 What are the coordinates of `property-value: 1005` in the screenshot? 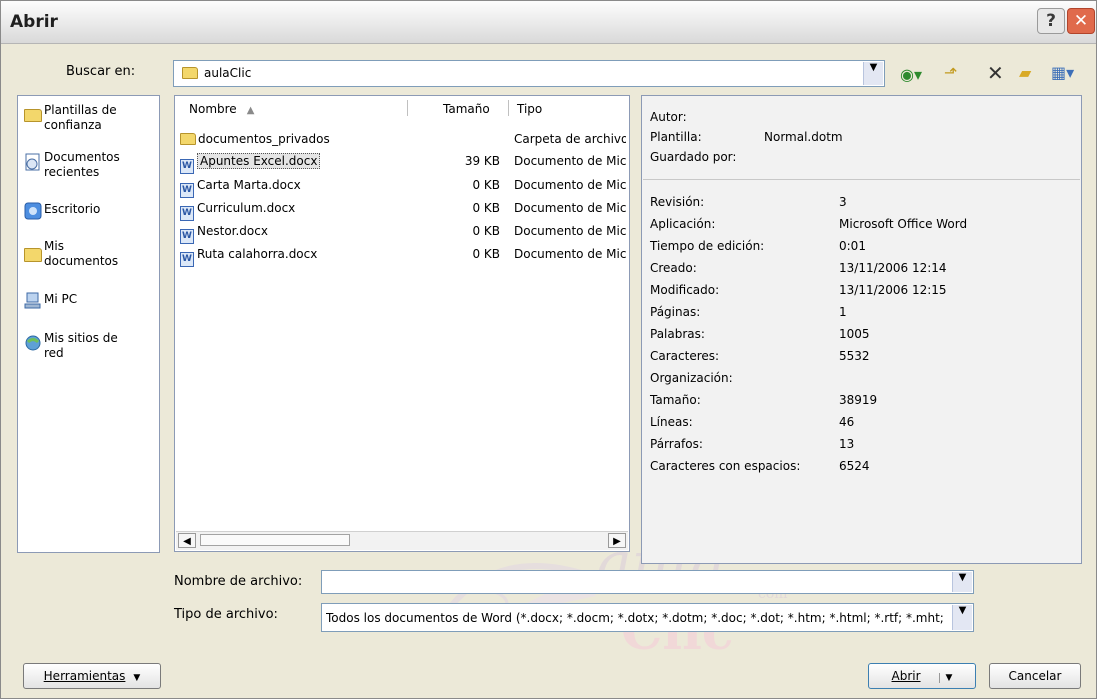 It's located at (854, 334).